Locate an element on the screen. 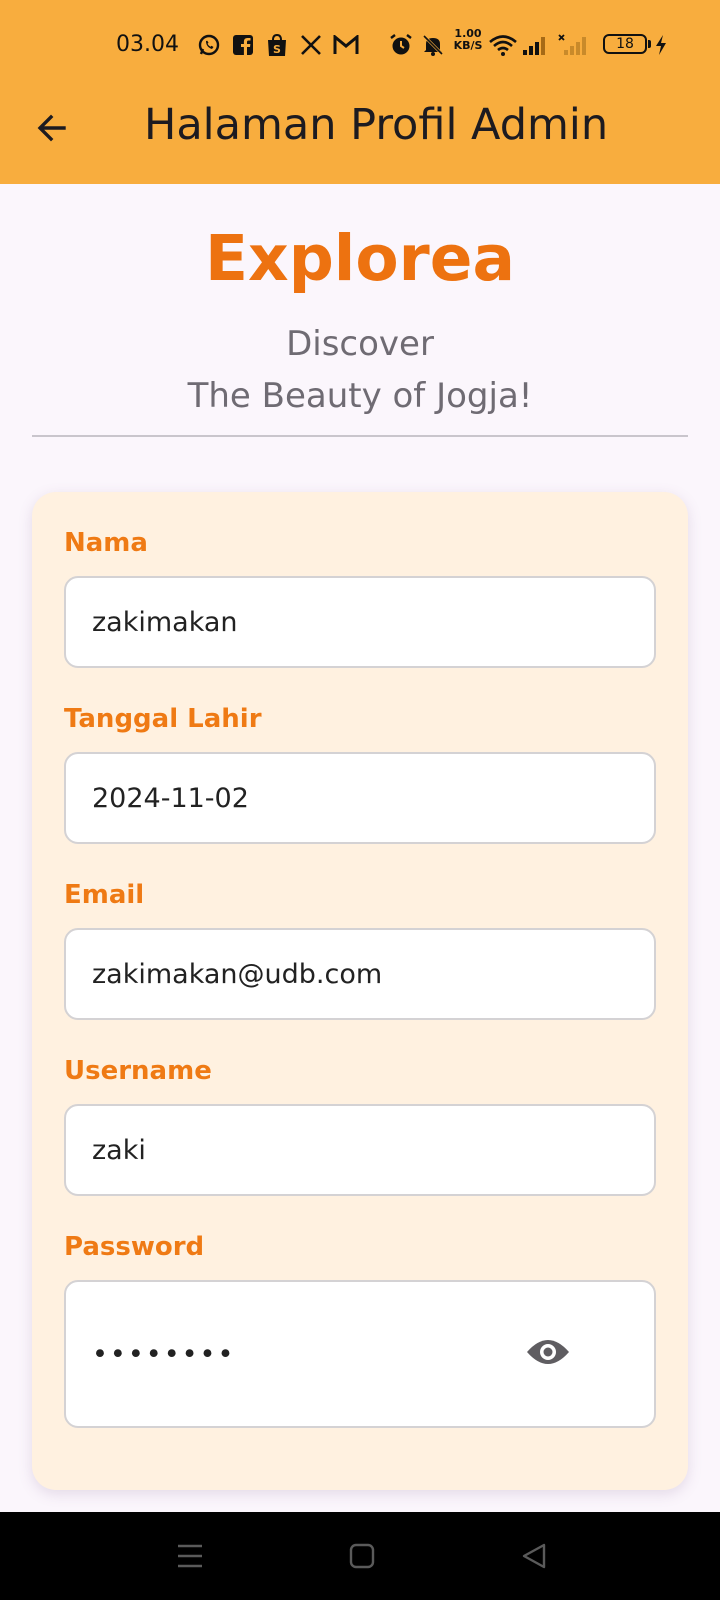 The width and height of the screenshot is (720, 1600). x-icon is located at coordinates (311, 45).